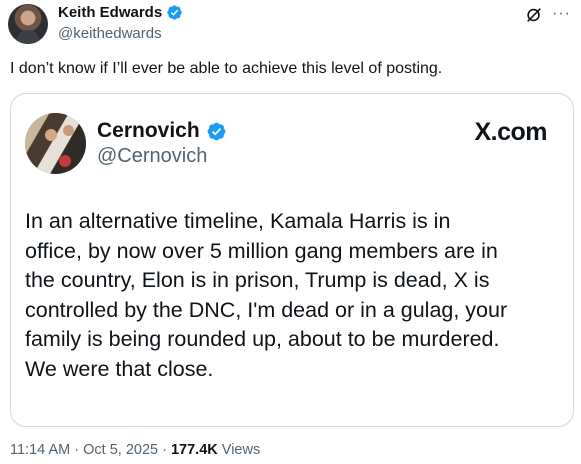 Image resolution: width=581 pixels, height=464 pixels. I want to click on views-label: Views, so click(241, 450).